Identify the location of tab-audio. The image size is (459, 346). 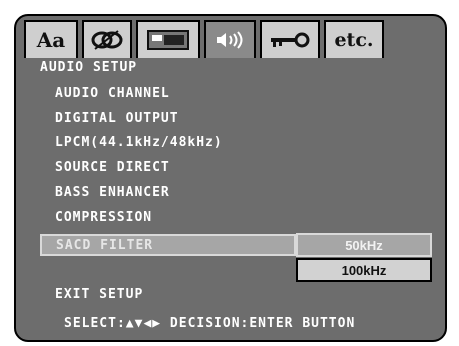
(230, 39).